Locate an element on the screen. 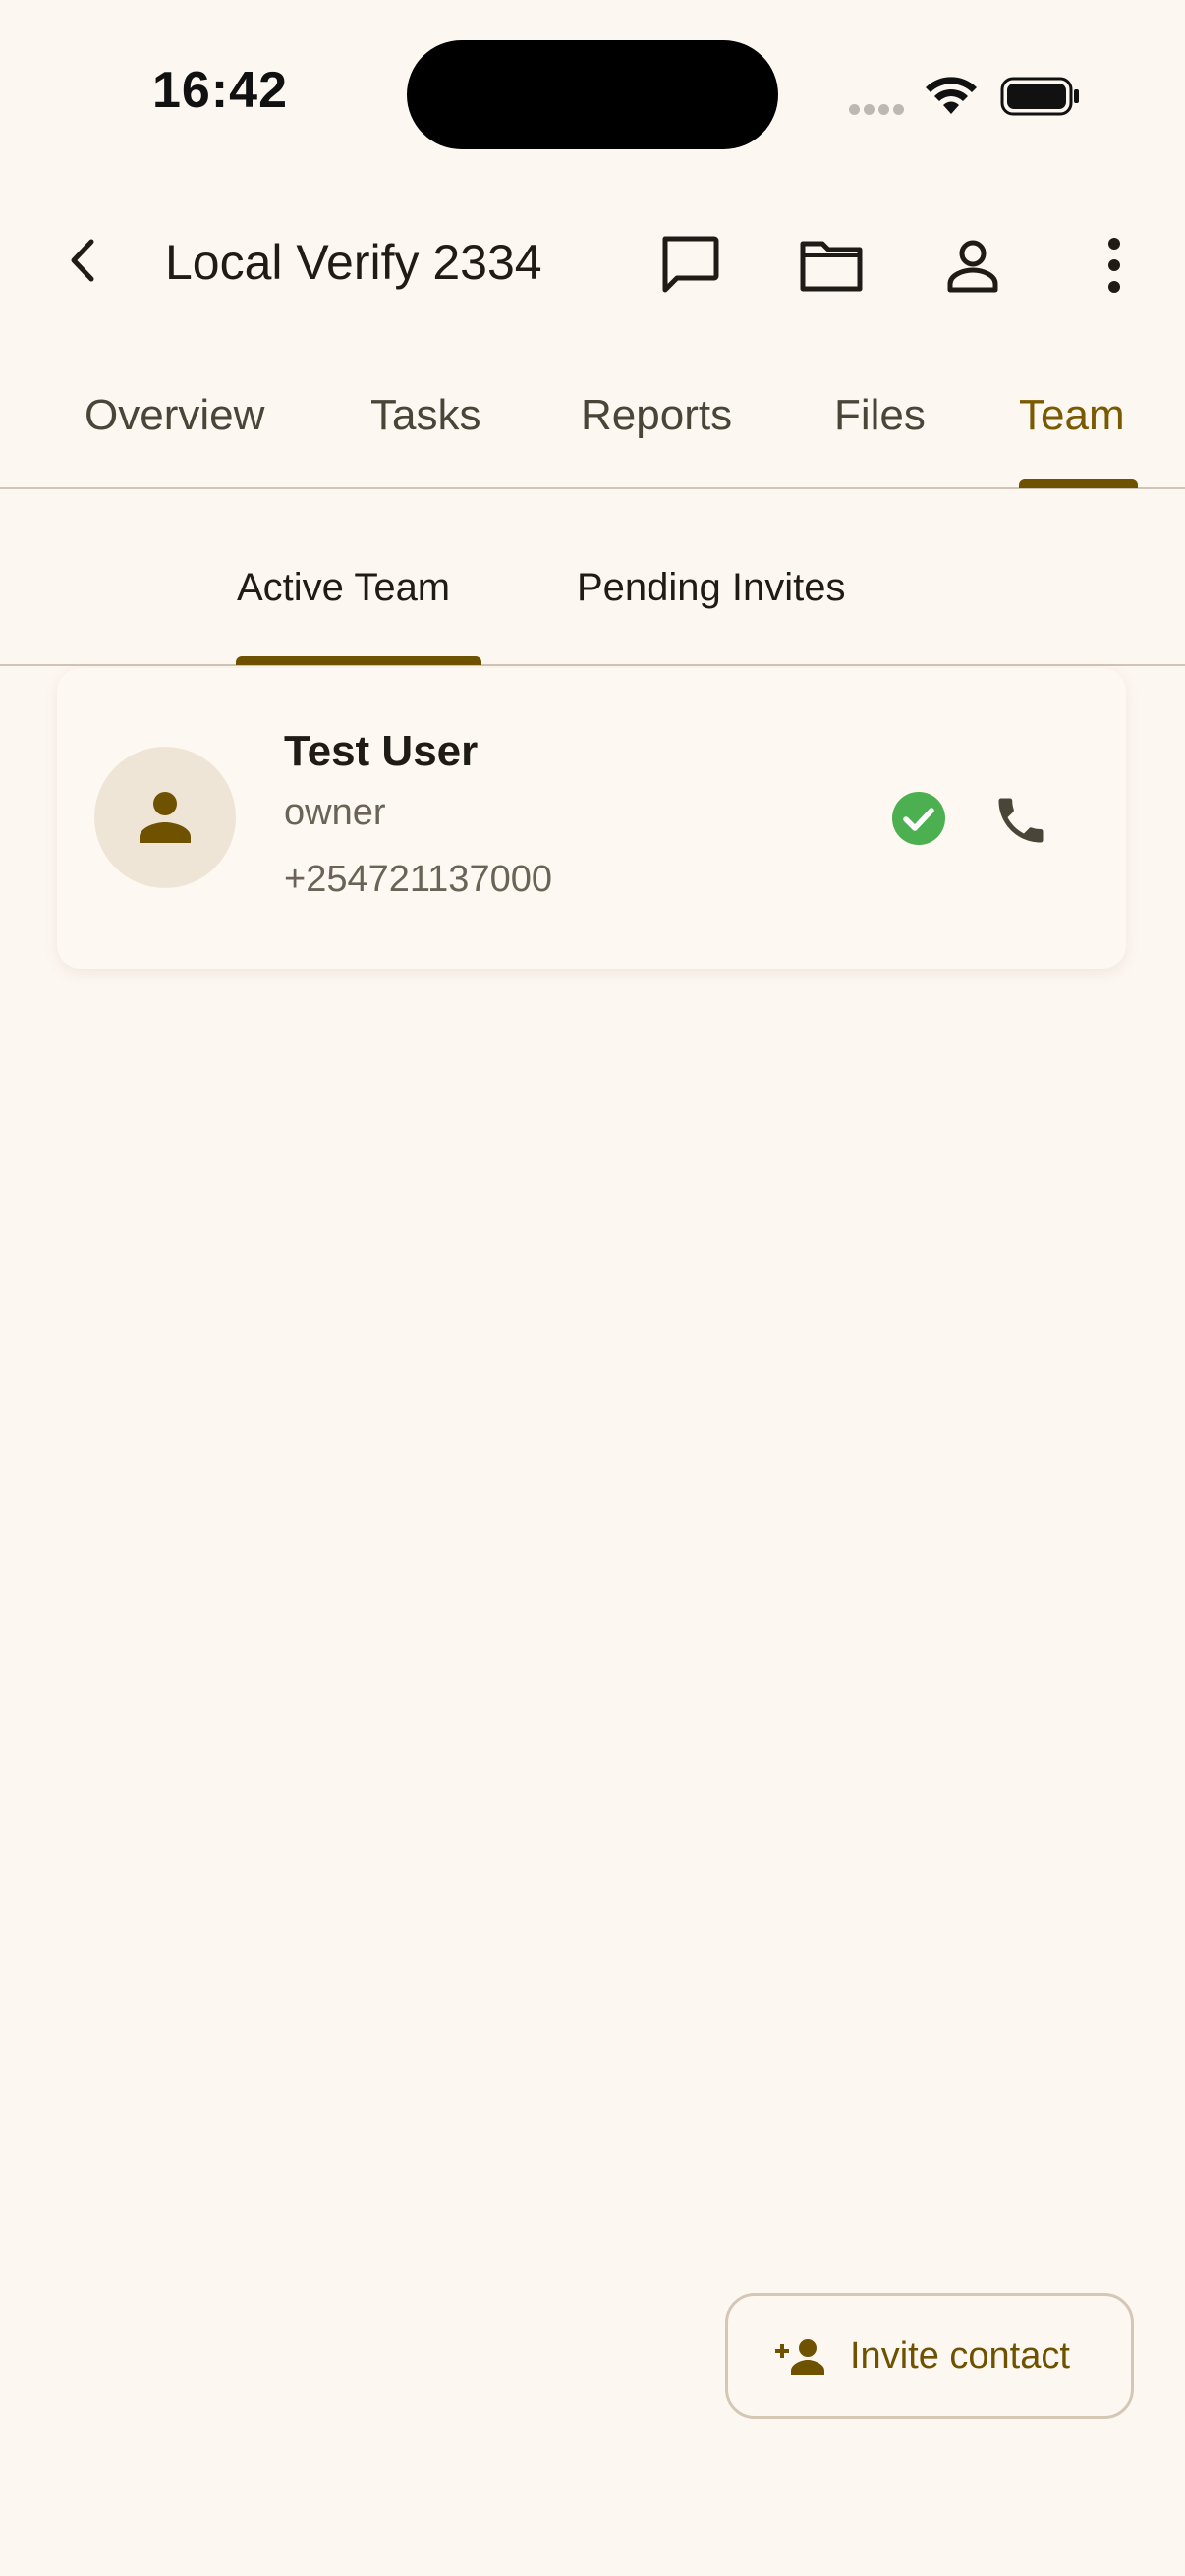  dynamic-island is located at coordinates (592, 94).